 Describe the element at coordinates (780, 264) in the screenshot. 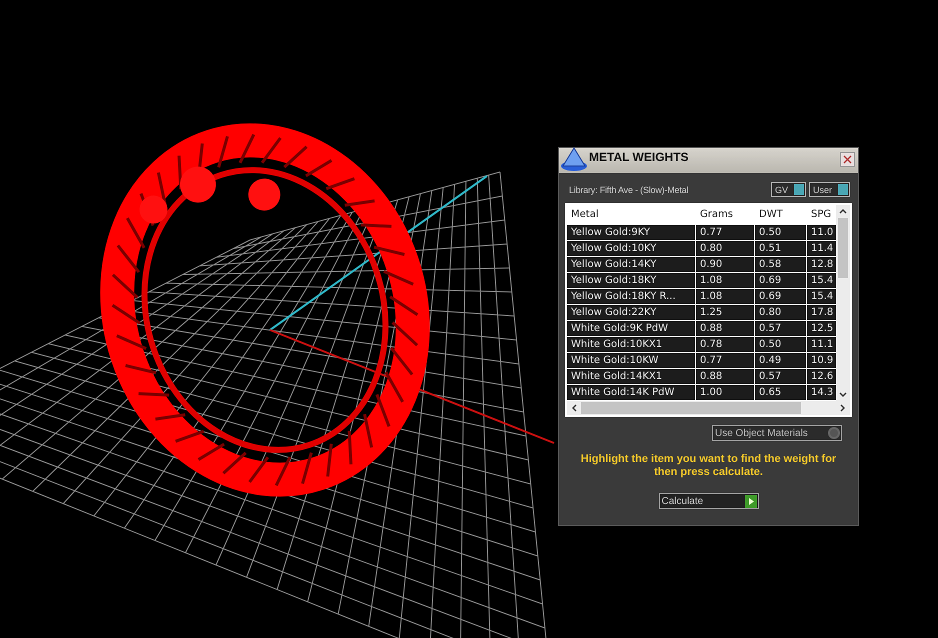

I see `table-cell: 0.58` at that location.